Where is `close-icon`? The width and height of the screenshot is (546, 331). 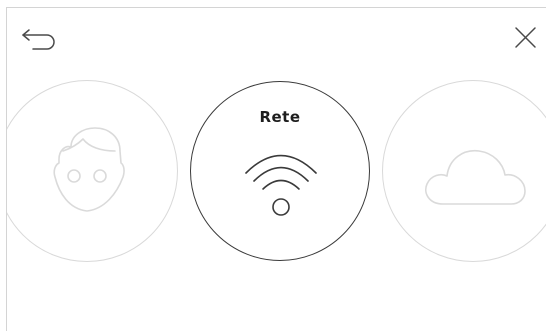
close-icon is located at coordinates (525, 37).